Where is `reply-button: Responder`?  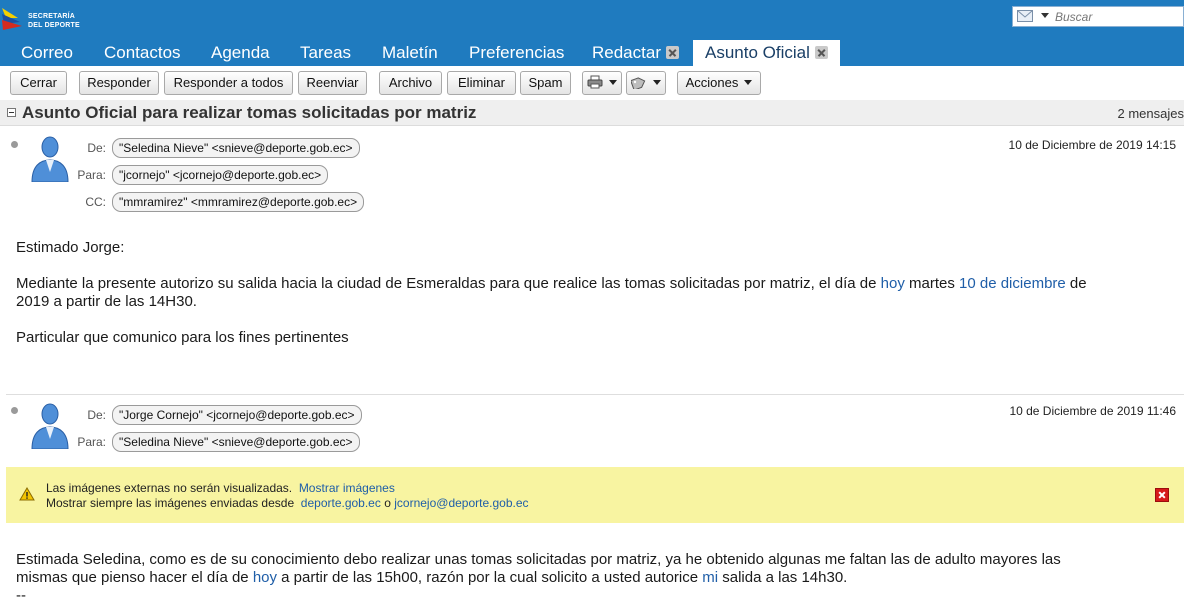 reply-button: Responder is located at coordinates (119, 83).